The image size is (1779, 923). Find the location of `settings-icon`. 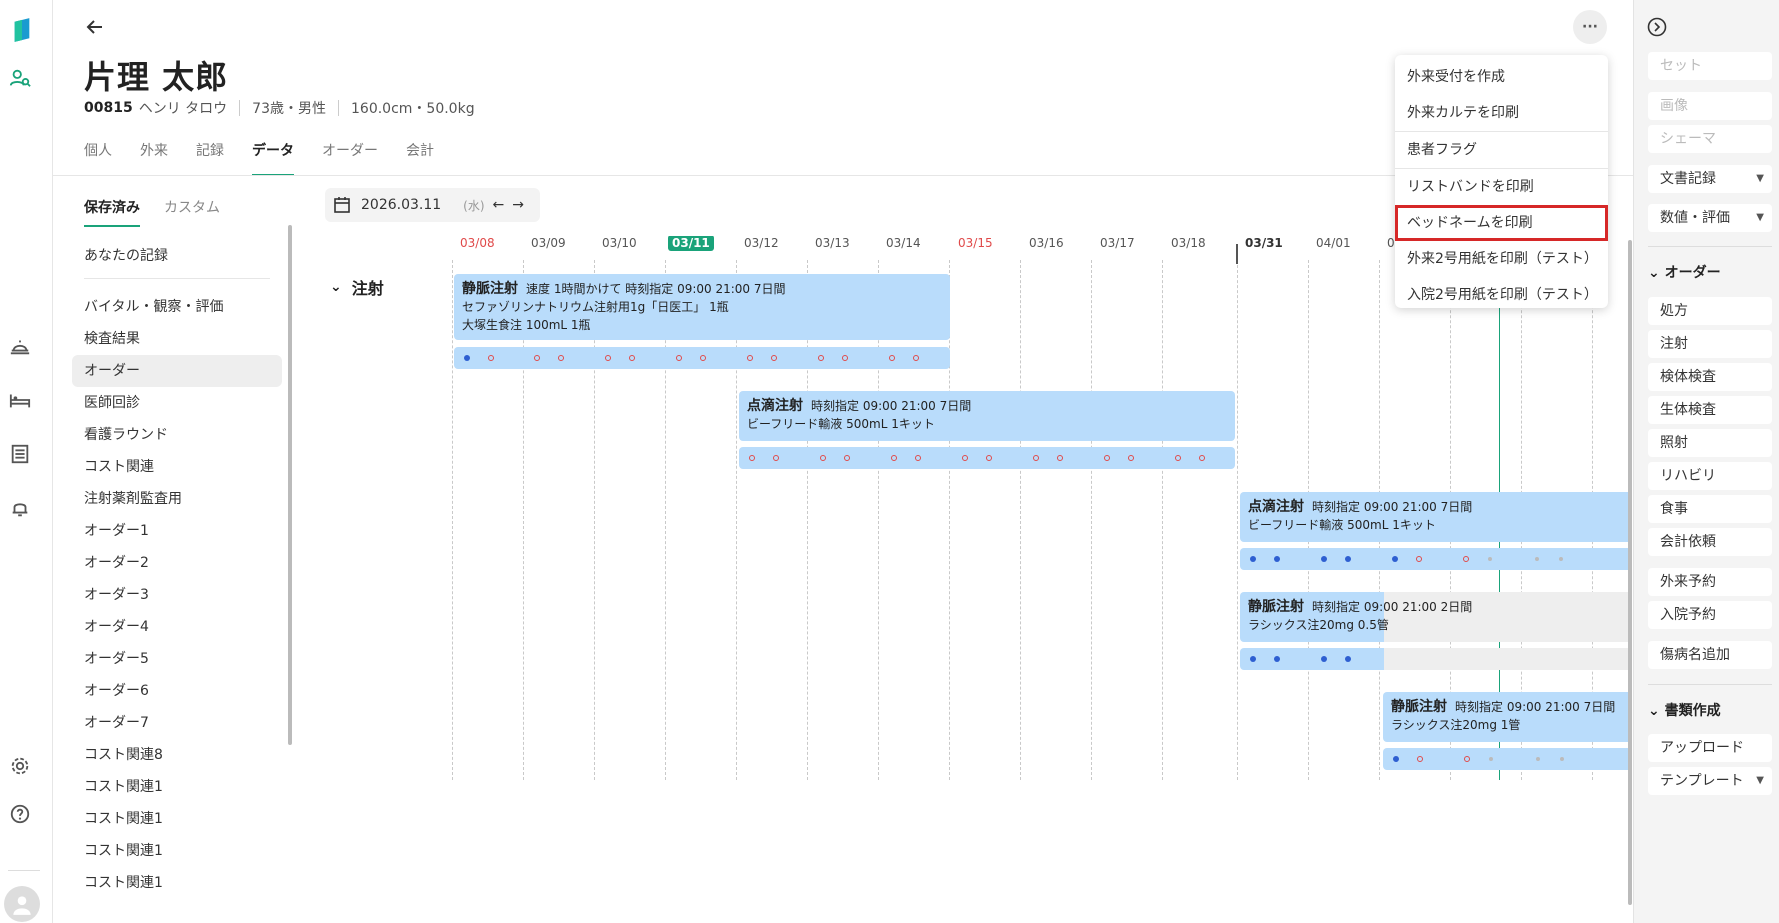

settings-icon is located at coordinates (20, 766).